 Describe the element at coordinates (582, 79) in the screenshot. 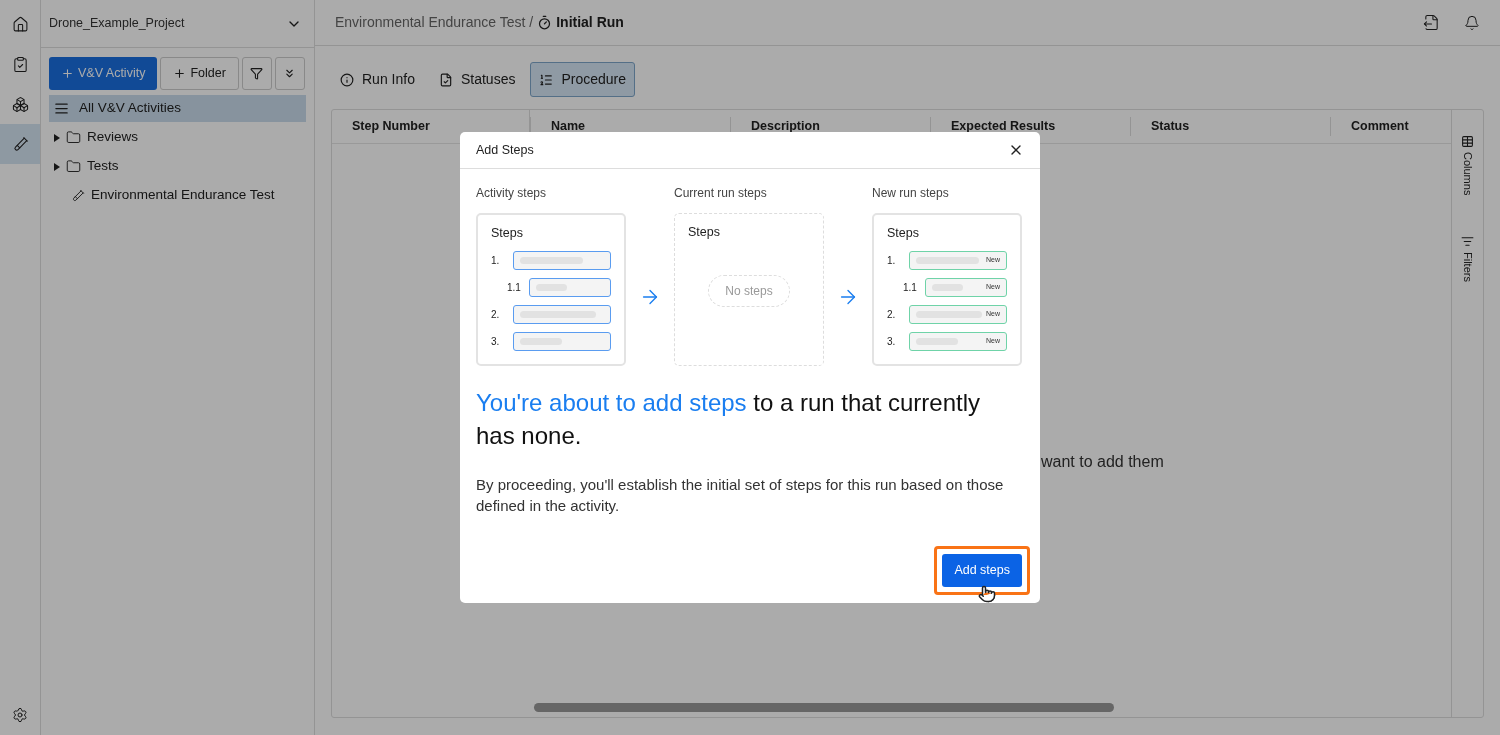

I see `tab: Procedure` at that location.